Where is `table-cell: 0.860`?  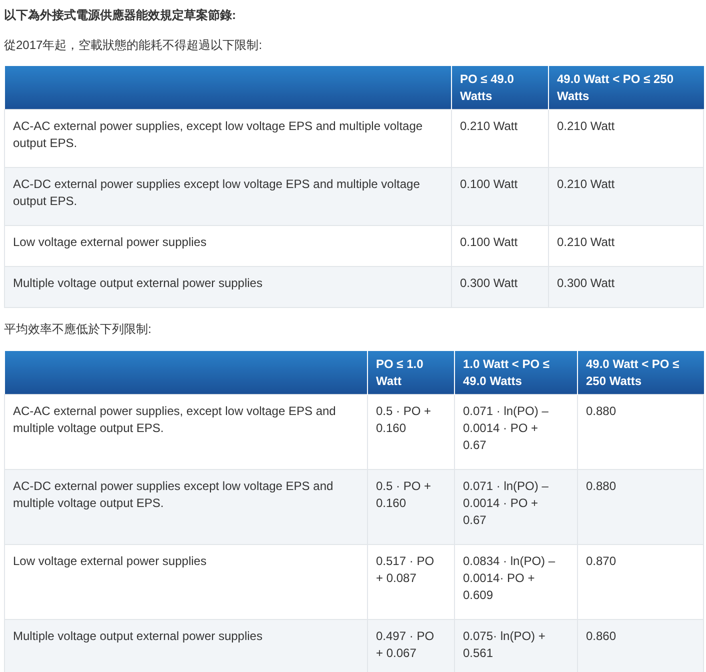
table-cell: 0.860 is located at coordinates (641, 646).